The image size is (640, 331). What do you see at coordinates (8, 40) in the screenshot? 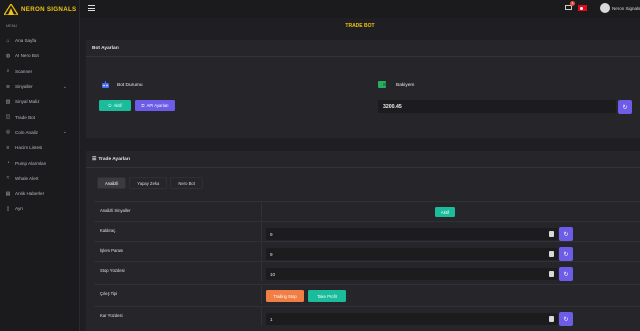
I see `home-icon: ⌂` at bounding box center [8, 40].